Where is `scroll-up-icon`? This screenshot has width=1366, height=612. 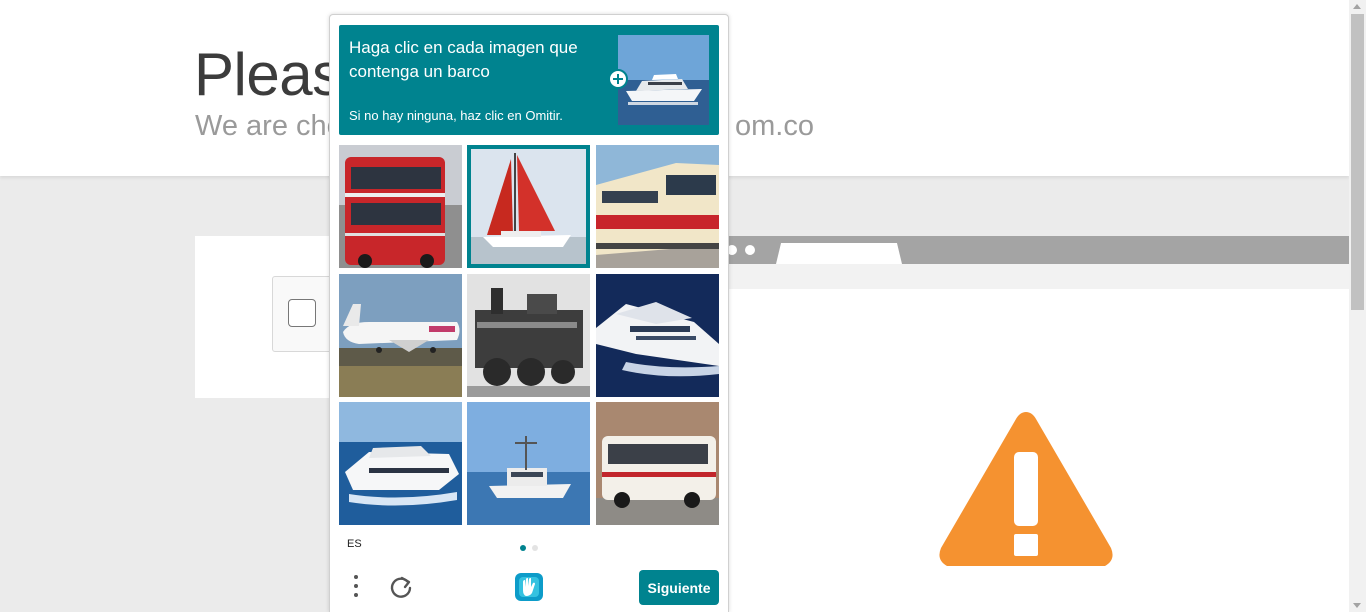
scroll-up-icon is located at coordinates (1357, 6).